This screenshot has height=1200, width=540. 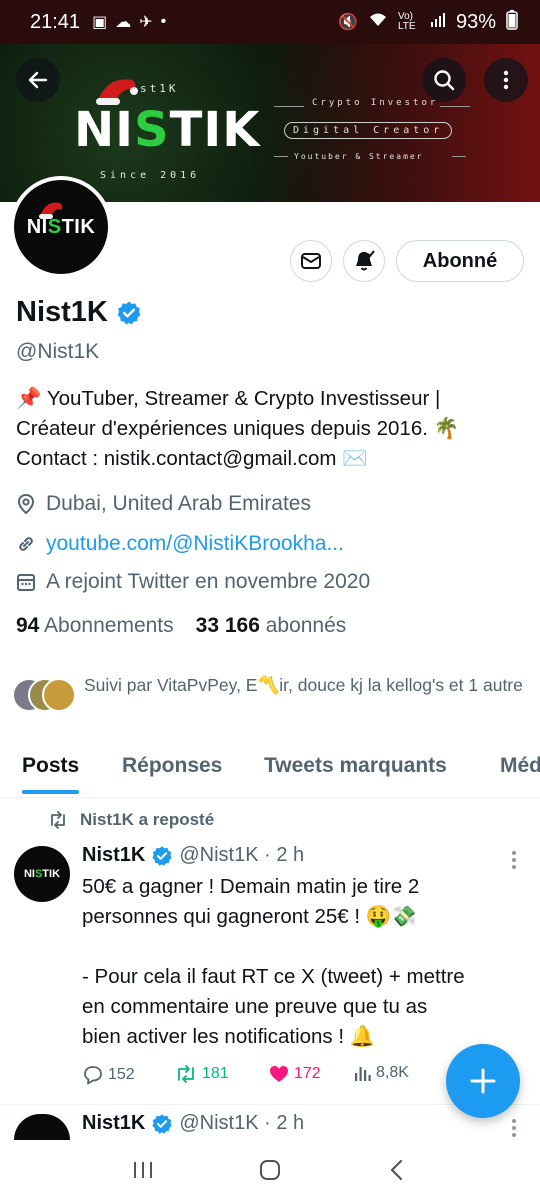 I want to click on follow-counts: 94 Abonnements 33 166 abonnés, so click(x=181, y=626).